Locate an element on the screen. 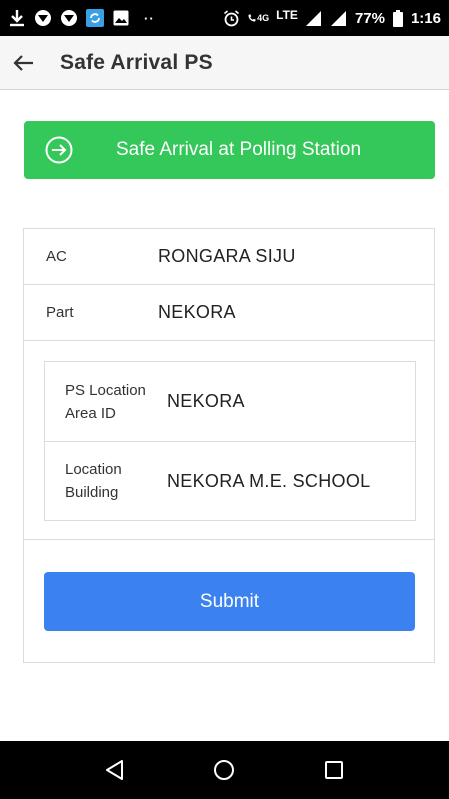  location-building-row: Location Building NEKORA M.E. SCHOOL is located at coordinates (230, 480).